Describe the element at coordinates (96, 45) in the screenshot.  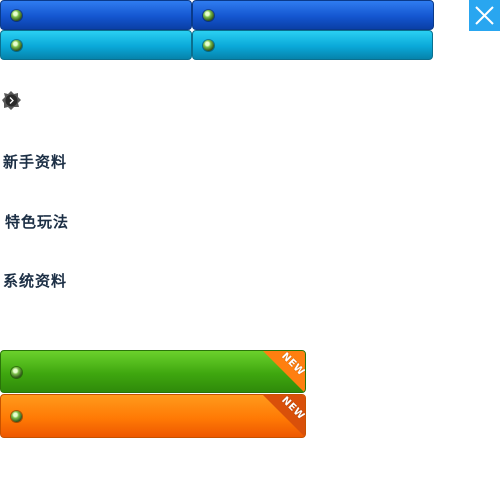
I see `cyan-button-left` at that location.